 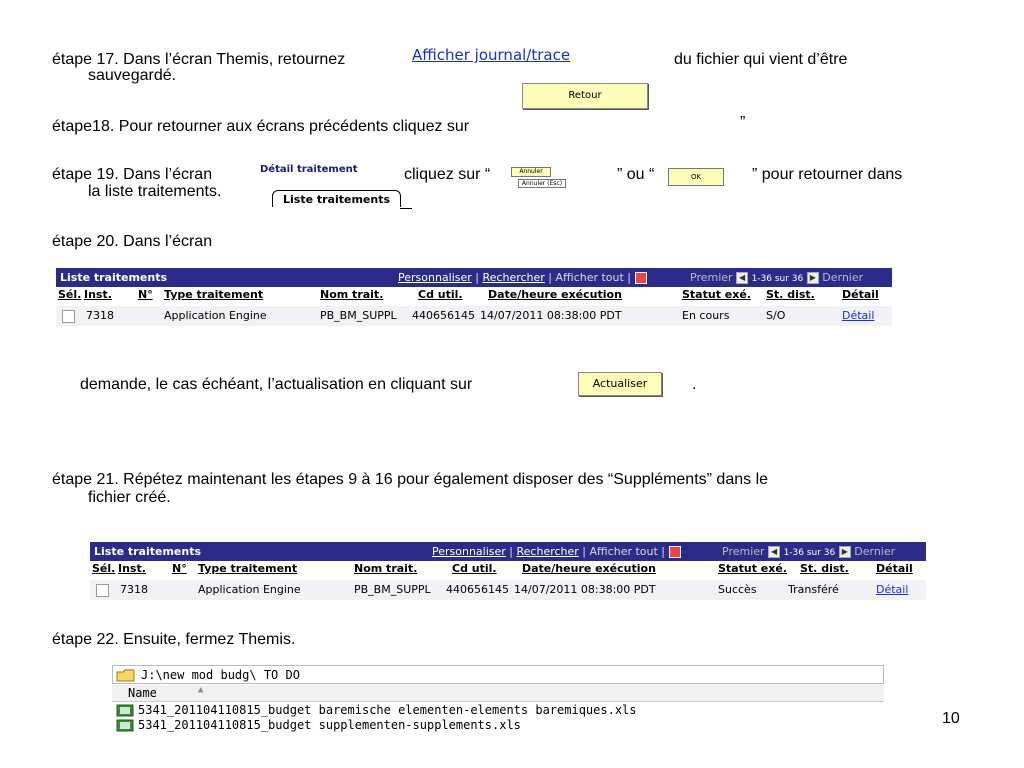 I want to click on step19-cliquez: cliquez sur “, so click(x=447, y=174).